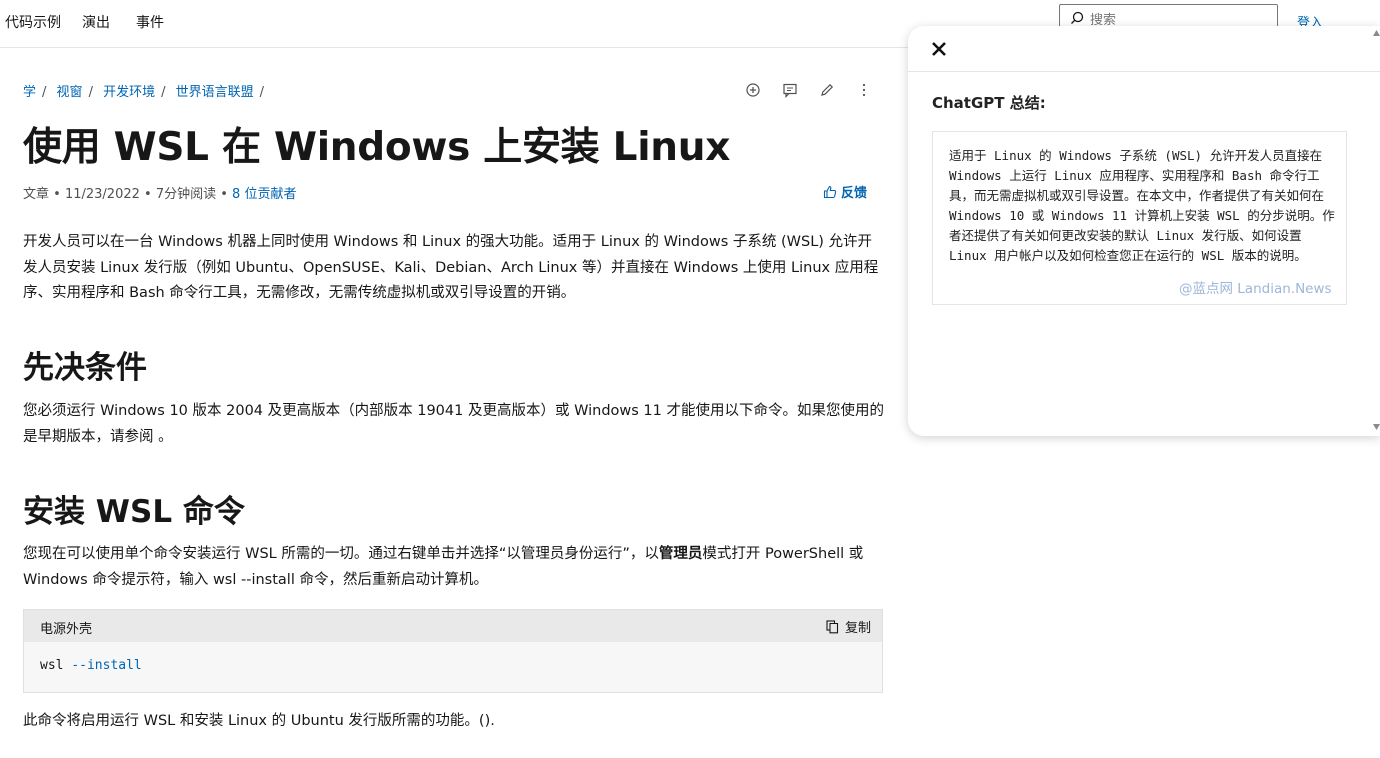 The image size is (1380, 758). I want to click on add-collection-icon, so click(753, 90).